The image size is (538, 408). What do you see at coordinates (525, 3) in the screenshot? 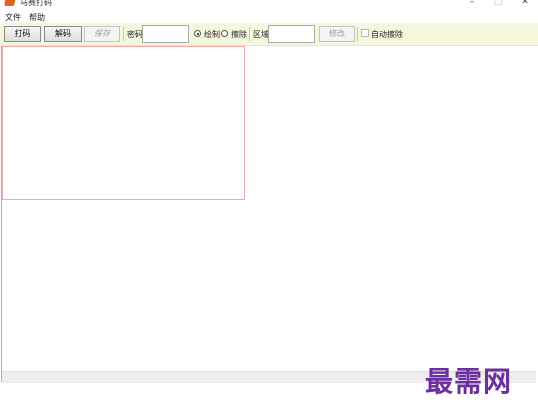
I see `close-button: ✕` at bounding box center [525, 3].